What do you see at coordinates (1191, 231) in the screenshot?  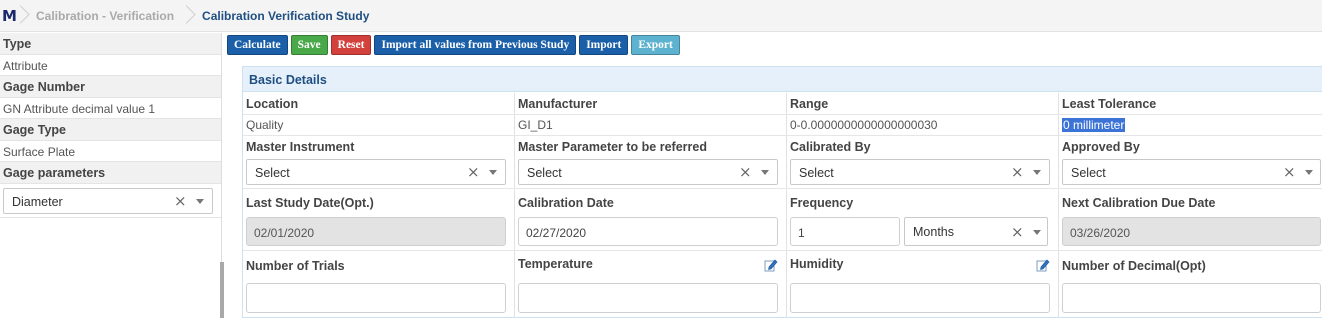 I see `next-calibration-due-field: 03/26/2020` at bounding box center [1191, 231].